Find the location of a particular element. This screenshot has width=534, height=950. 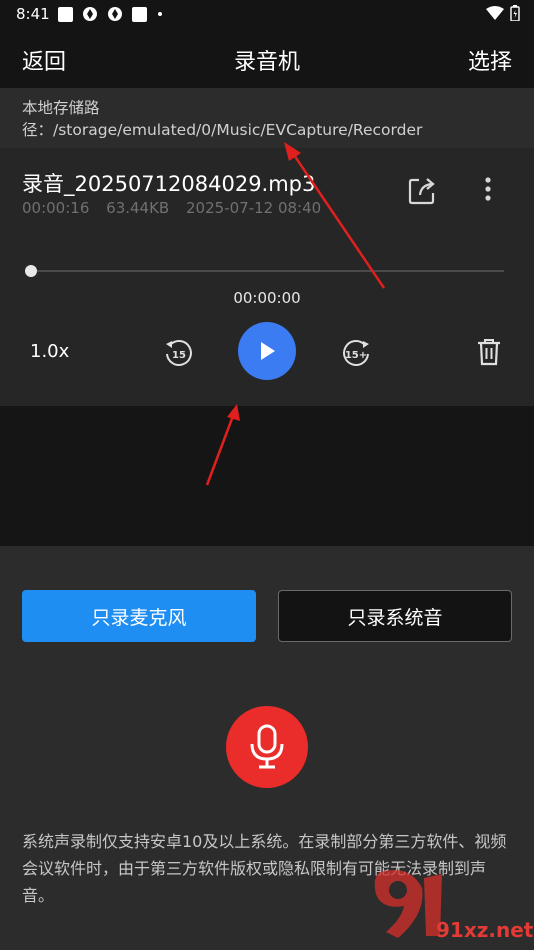

more-notifications-icon is located at coordinates (160, 14).